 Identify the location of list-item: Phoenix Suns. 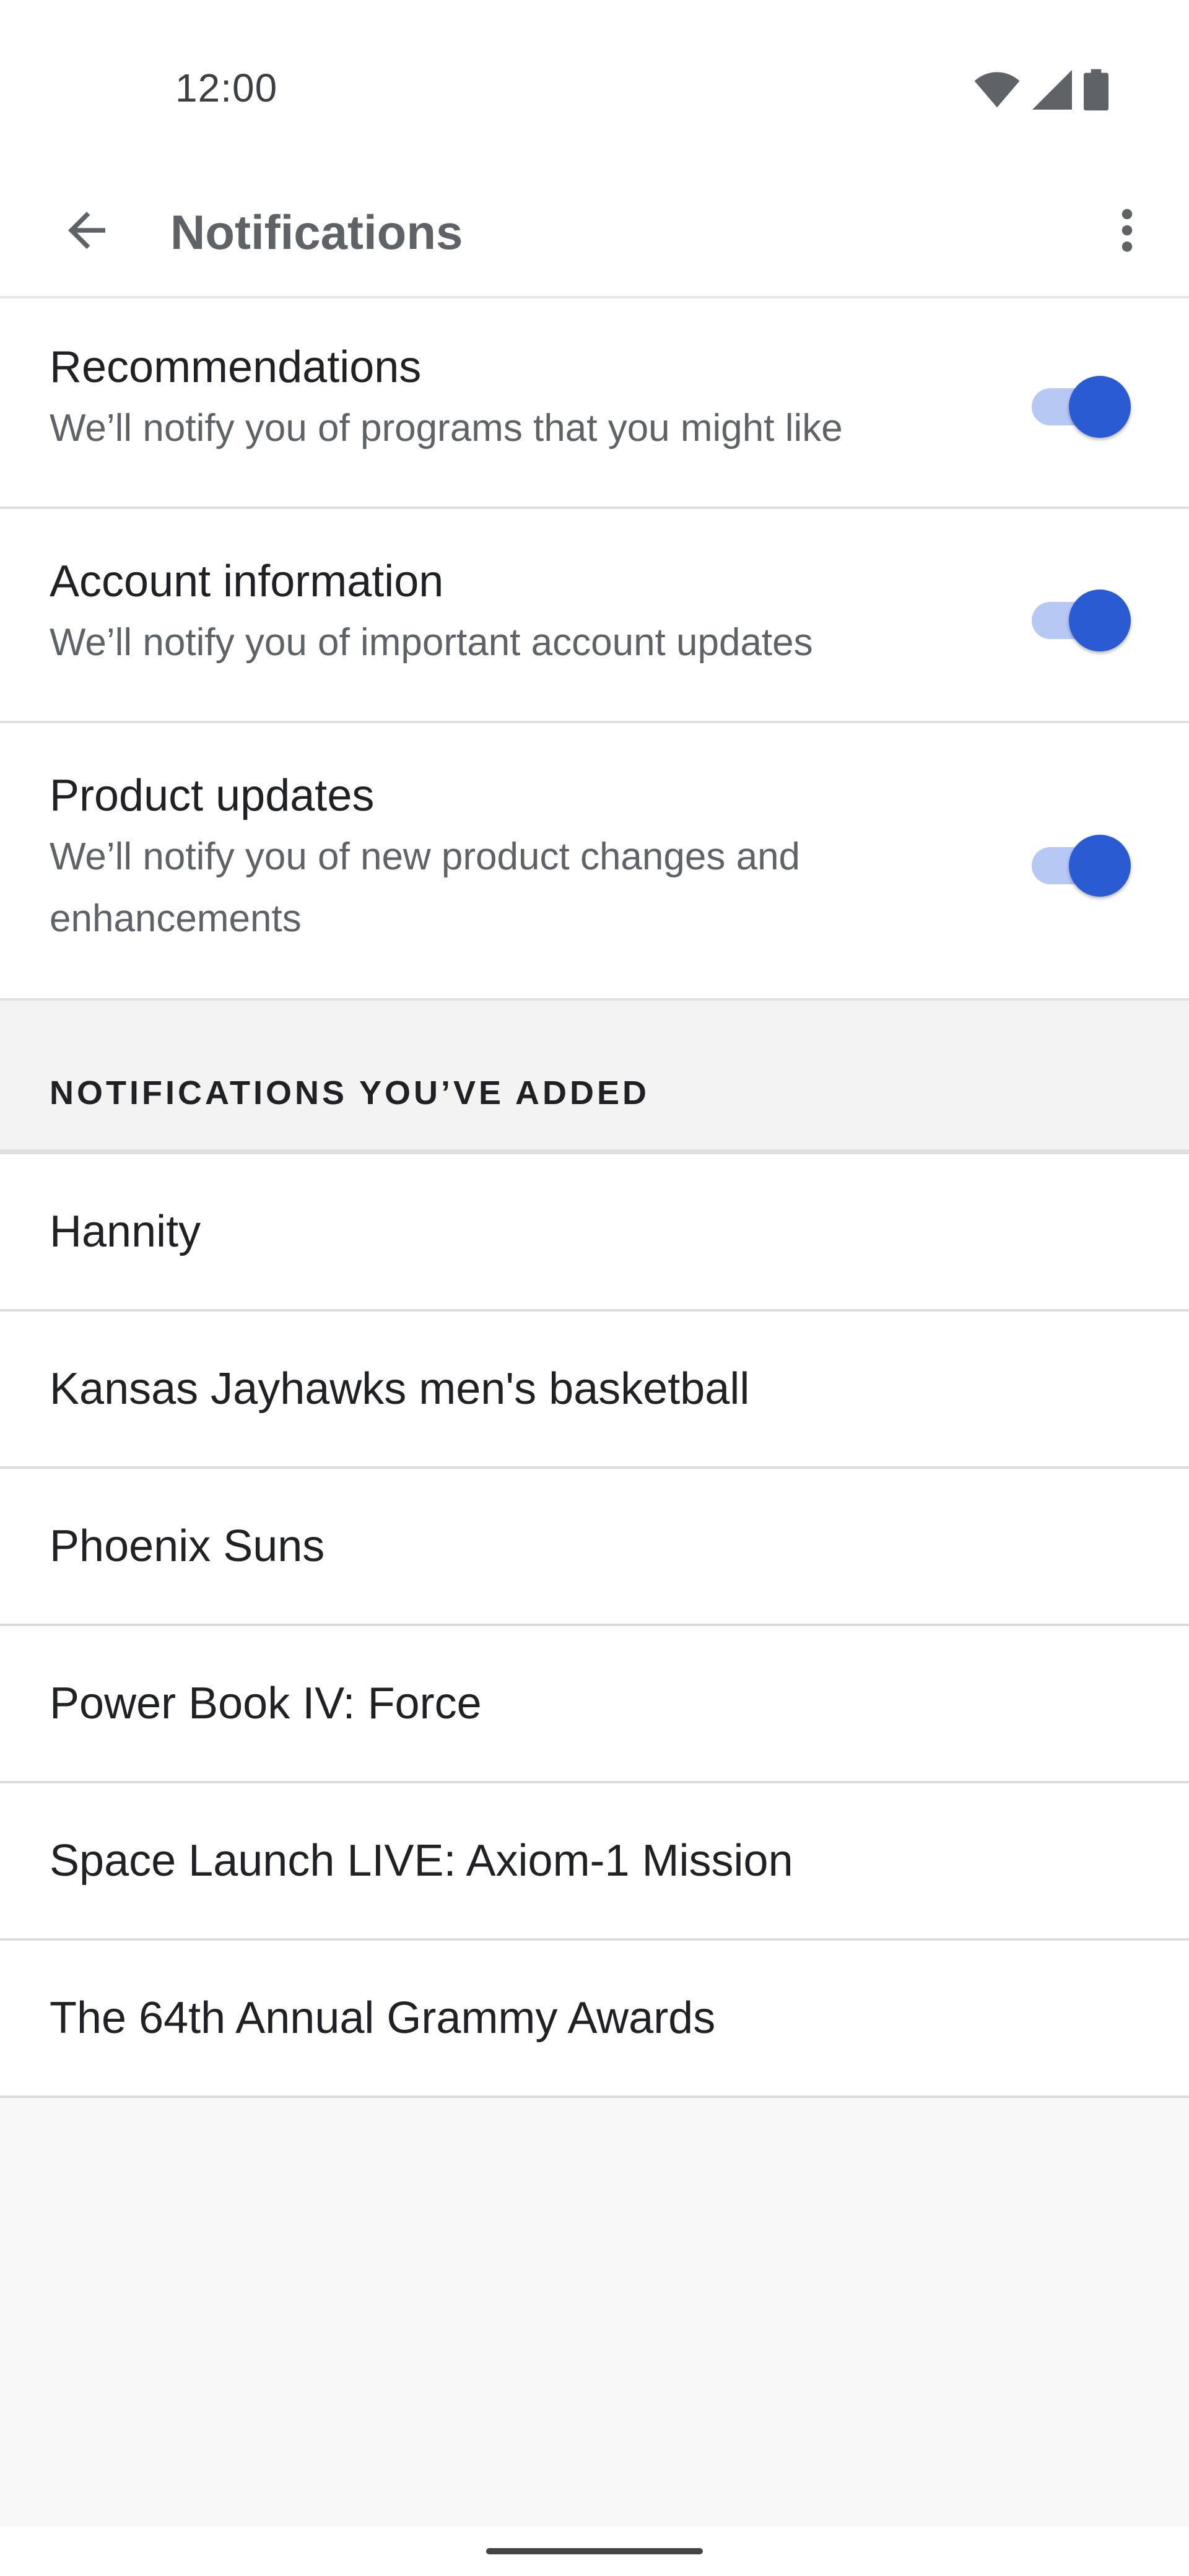
(594, 1547).